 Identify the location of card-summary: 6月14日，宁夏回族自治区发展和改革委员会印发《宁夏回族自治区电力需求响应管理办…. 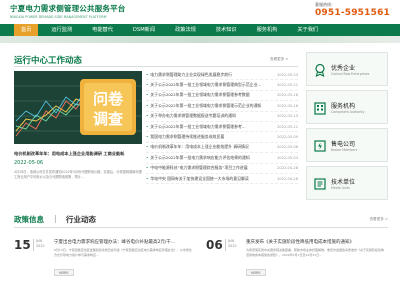
(123, 252).